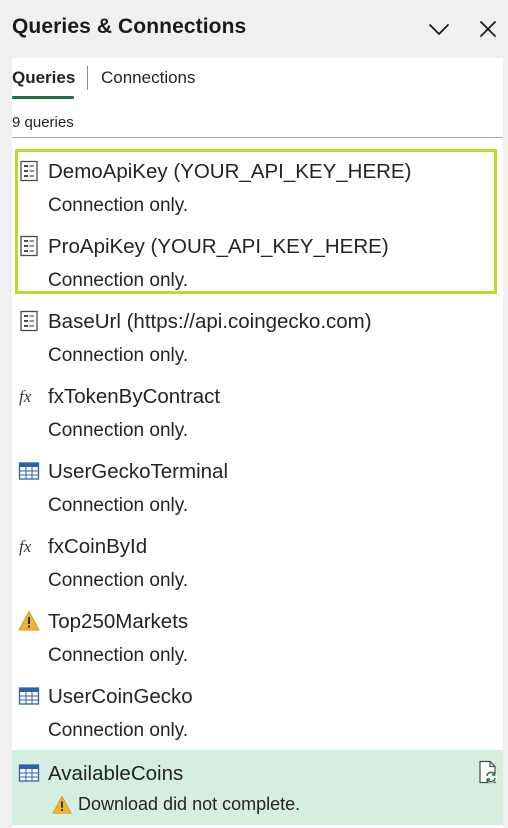 The image size is (508, 828). What do you see at coordinates (257, 80) in the screenshot?
I see `tab-bar: Queries Connections` at bounding box center [257, 80].